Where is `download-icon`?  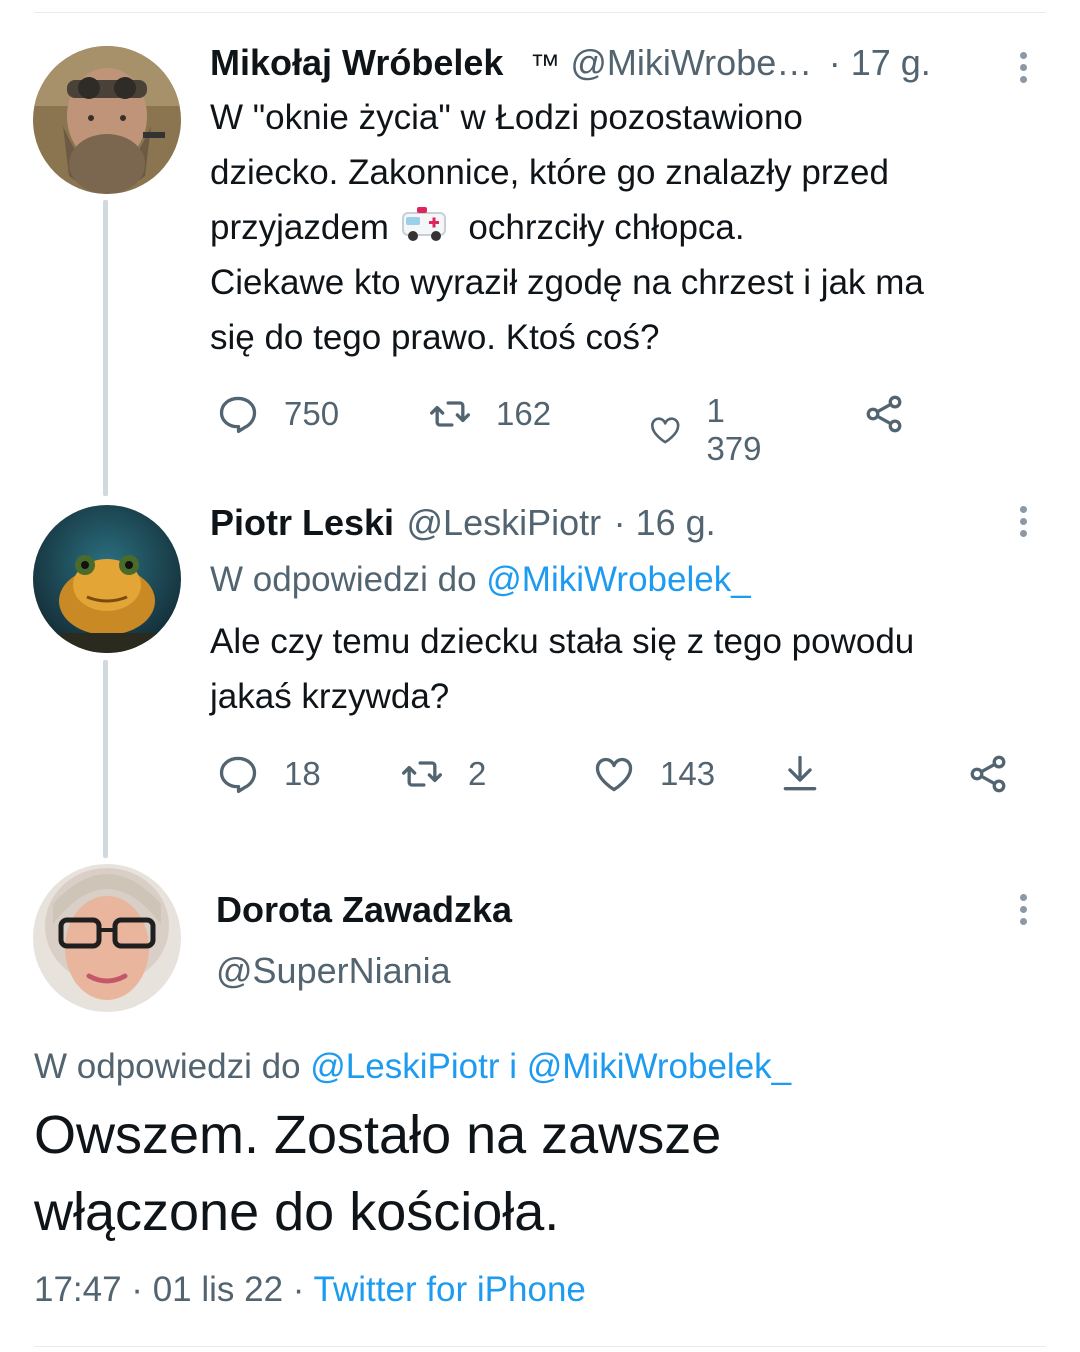 download-icon is located at coordinates (800, 773).